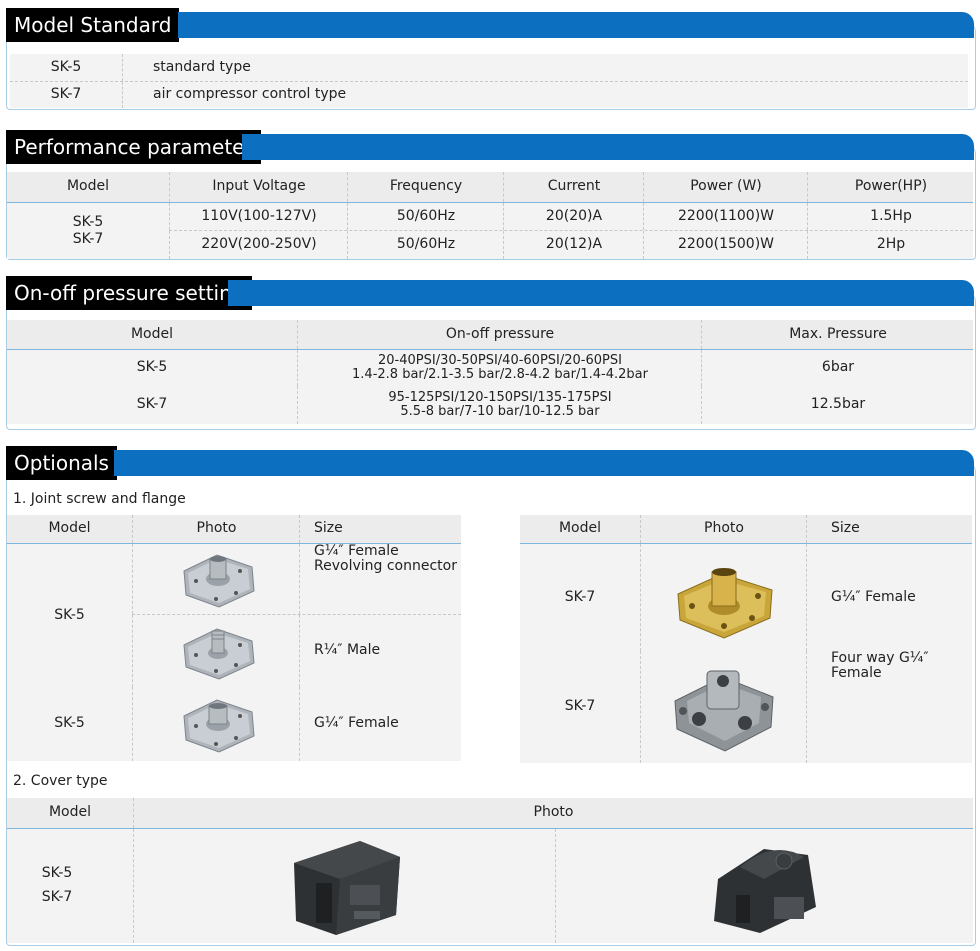 The width and height of the screenshot is (980, 951). I want to click on section-title: Optionals, so click(61, 463).